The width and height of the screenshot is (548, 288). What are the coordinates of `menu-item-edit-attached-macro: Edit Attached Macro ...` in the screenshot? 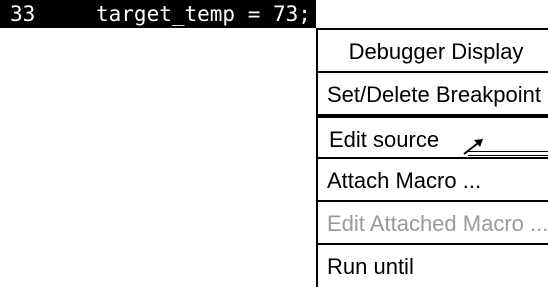 It's located at (433, 223).